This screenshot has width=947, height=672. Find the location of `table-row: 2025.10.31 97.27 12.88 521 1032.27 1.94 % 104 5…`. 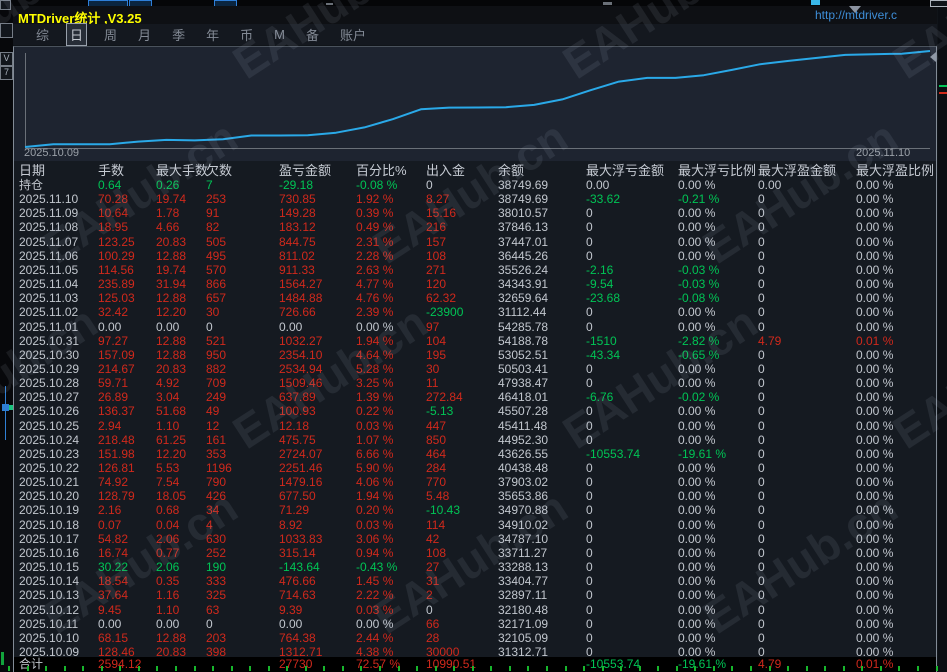

table-row: 2025.10.31 97.27 12.88 521 1032.27 1.94 % 104 5… is located at coordinates (475, 341).